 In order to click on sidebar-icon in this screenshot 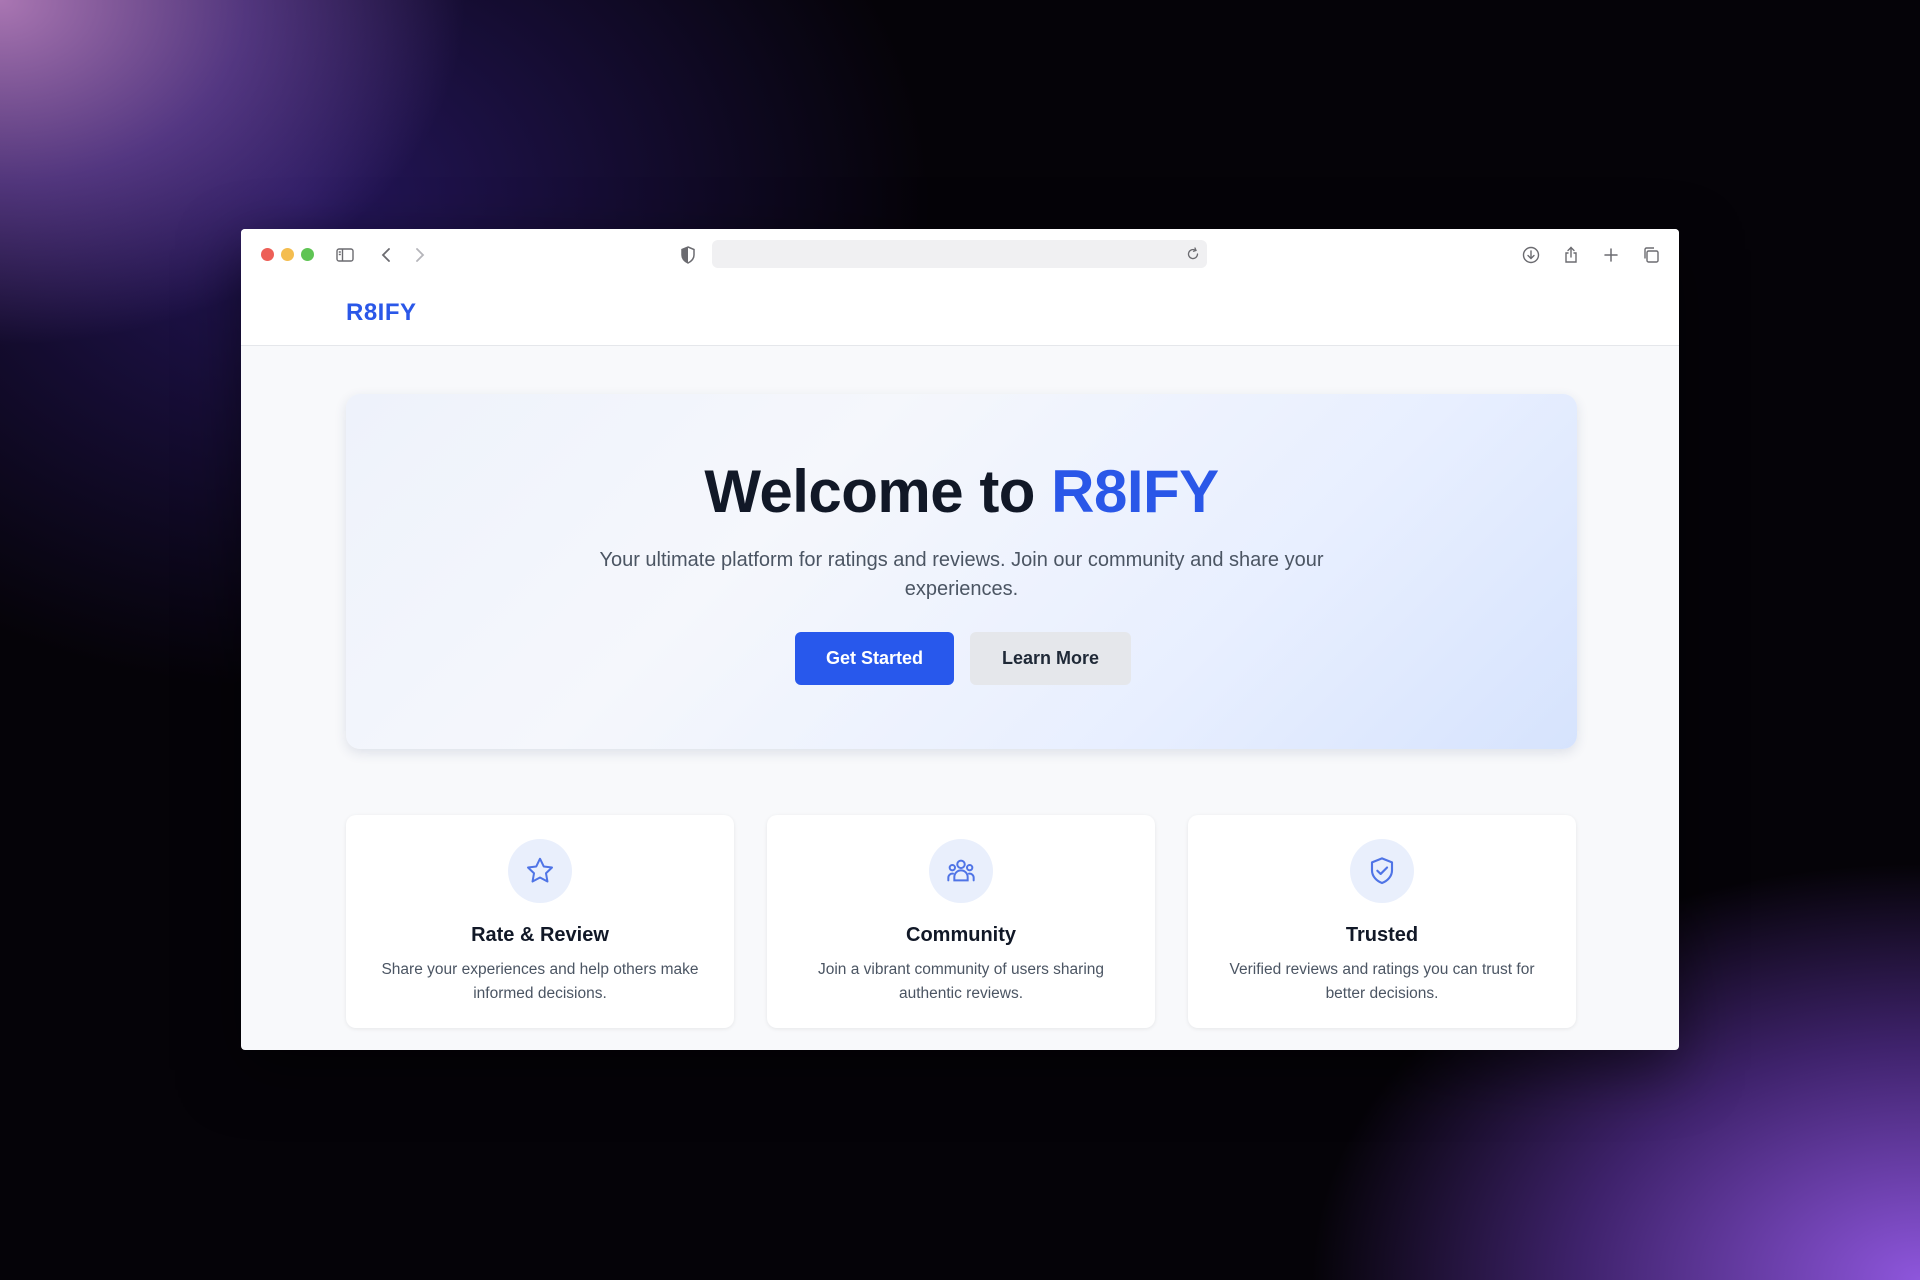, I will do `click(345, 255)`.